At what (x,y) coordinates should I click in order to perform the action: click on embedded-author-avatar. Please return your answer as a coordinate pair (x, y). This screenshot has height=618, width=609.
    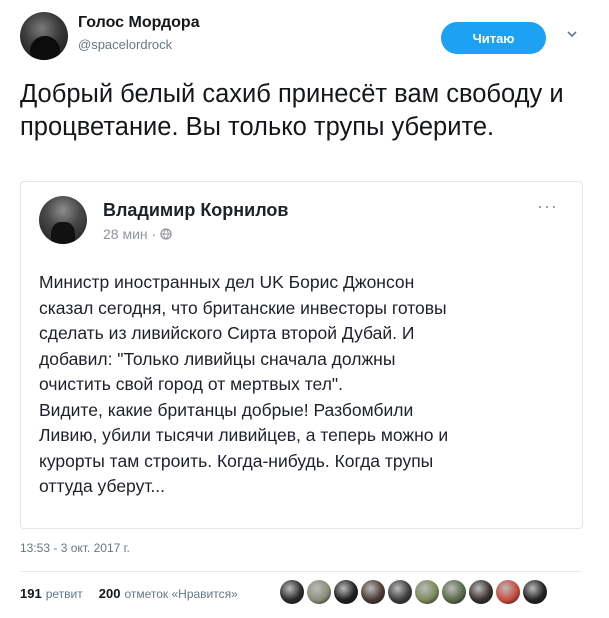
    Looking at the image, I should click on (63, 220).